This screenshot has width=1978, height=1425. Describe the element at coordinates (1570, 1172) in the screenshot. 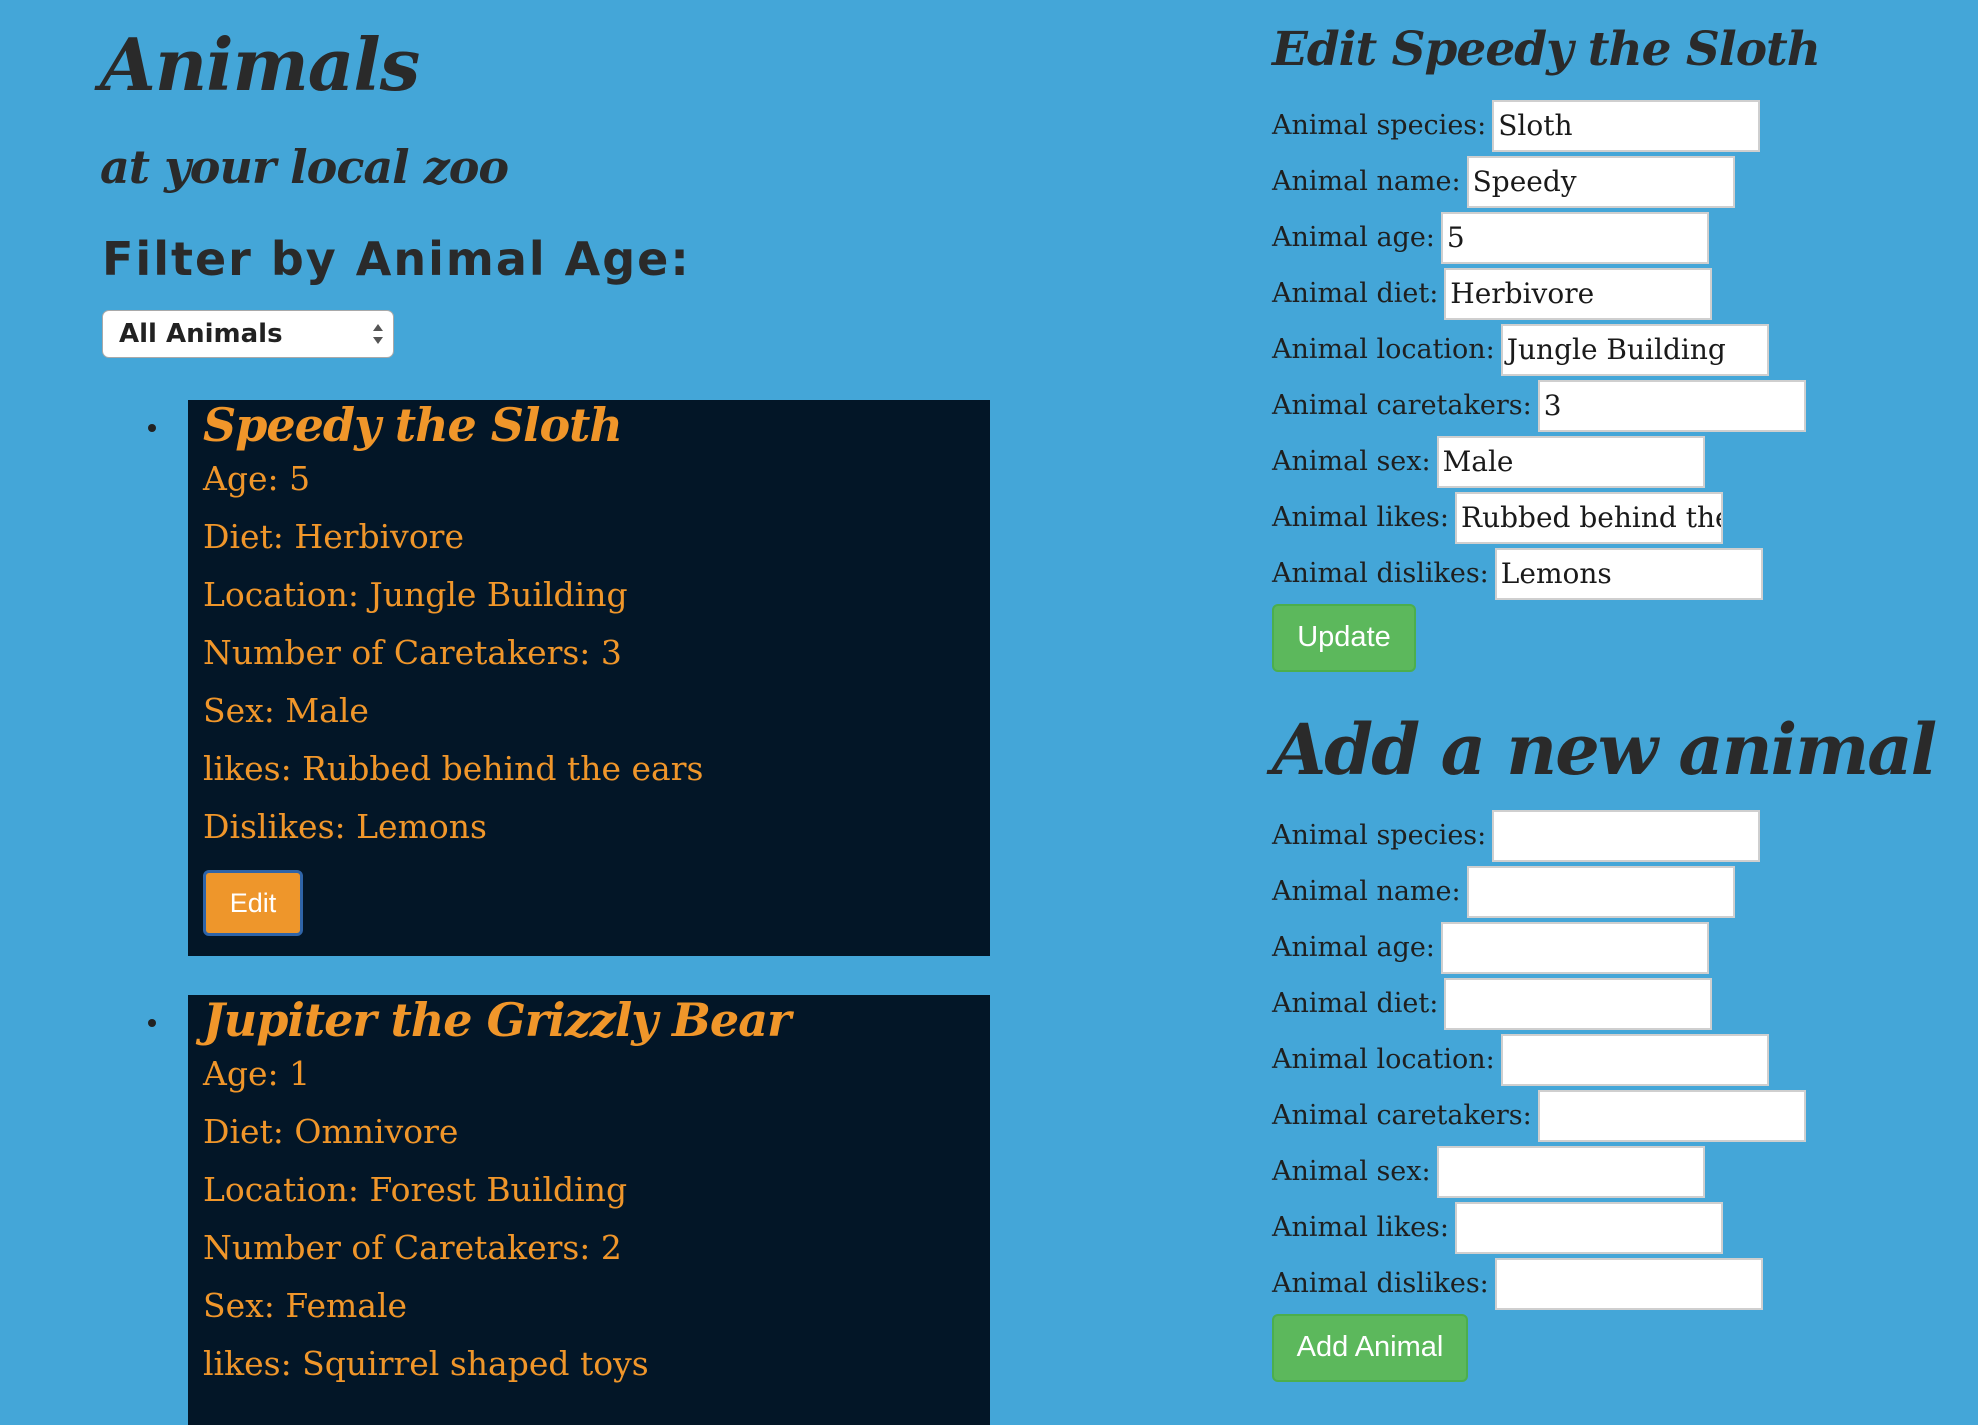

I see `add-sex-input` at that location.